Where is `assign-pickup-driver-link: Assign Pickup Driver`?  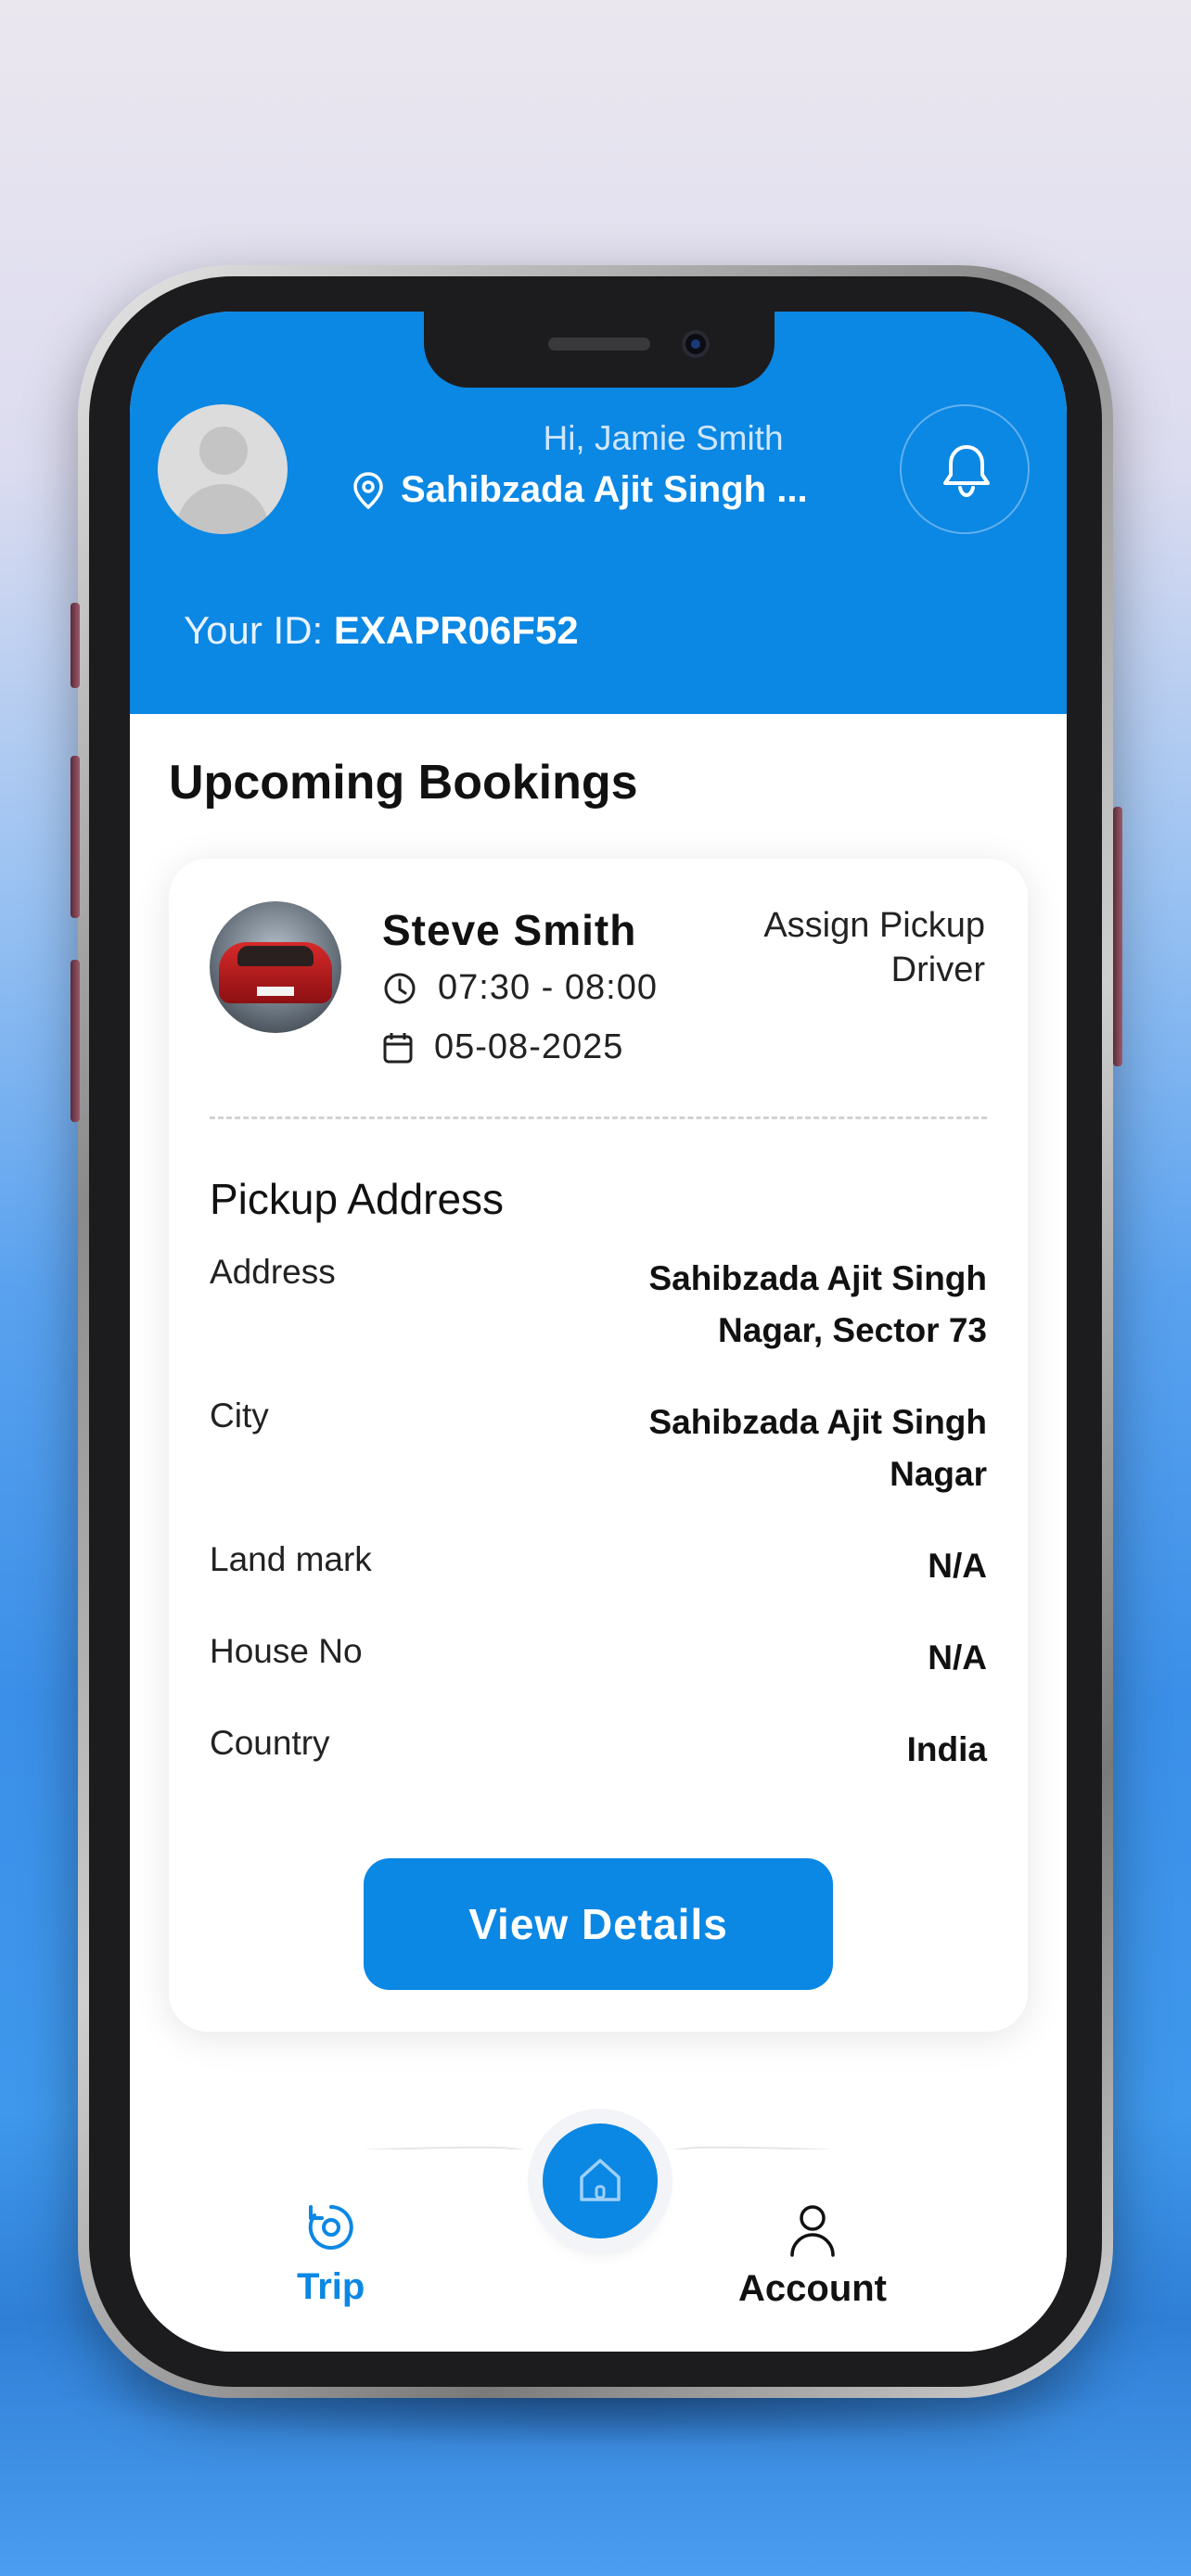 assign-pickup-driver-link: Assign Pickup Driver is located at coordinates (846, 947).